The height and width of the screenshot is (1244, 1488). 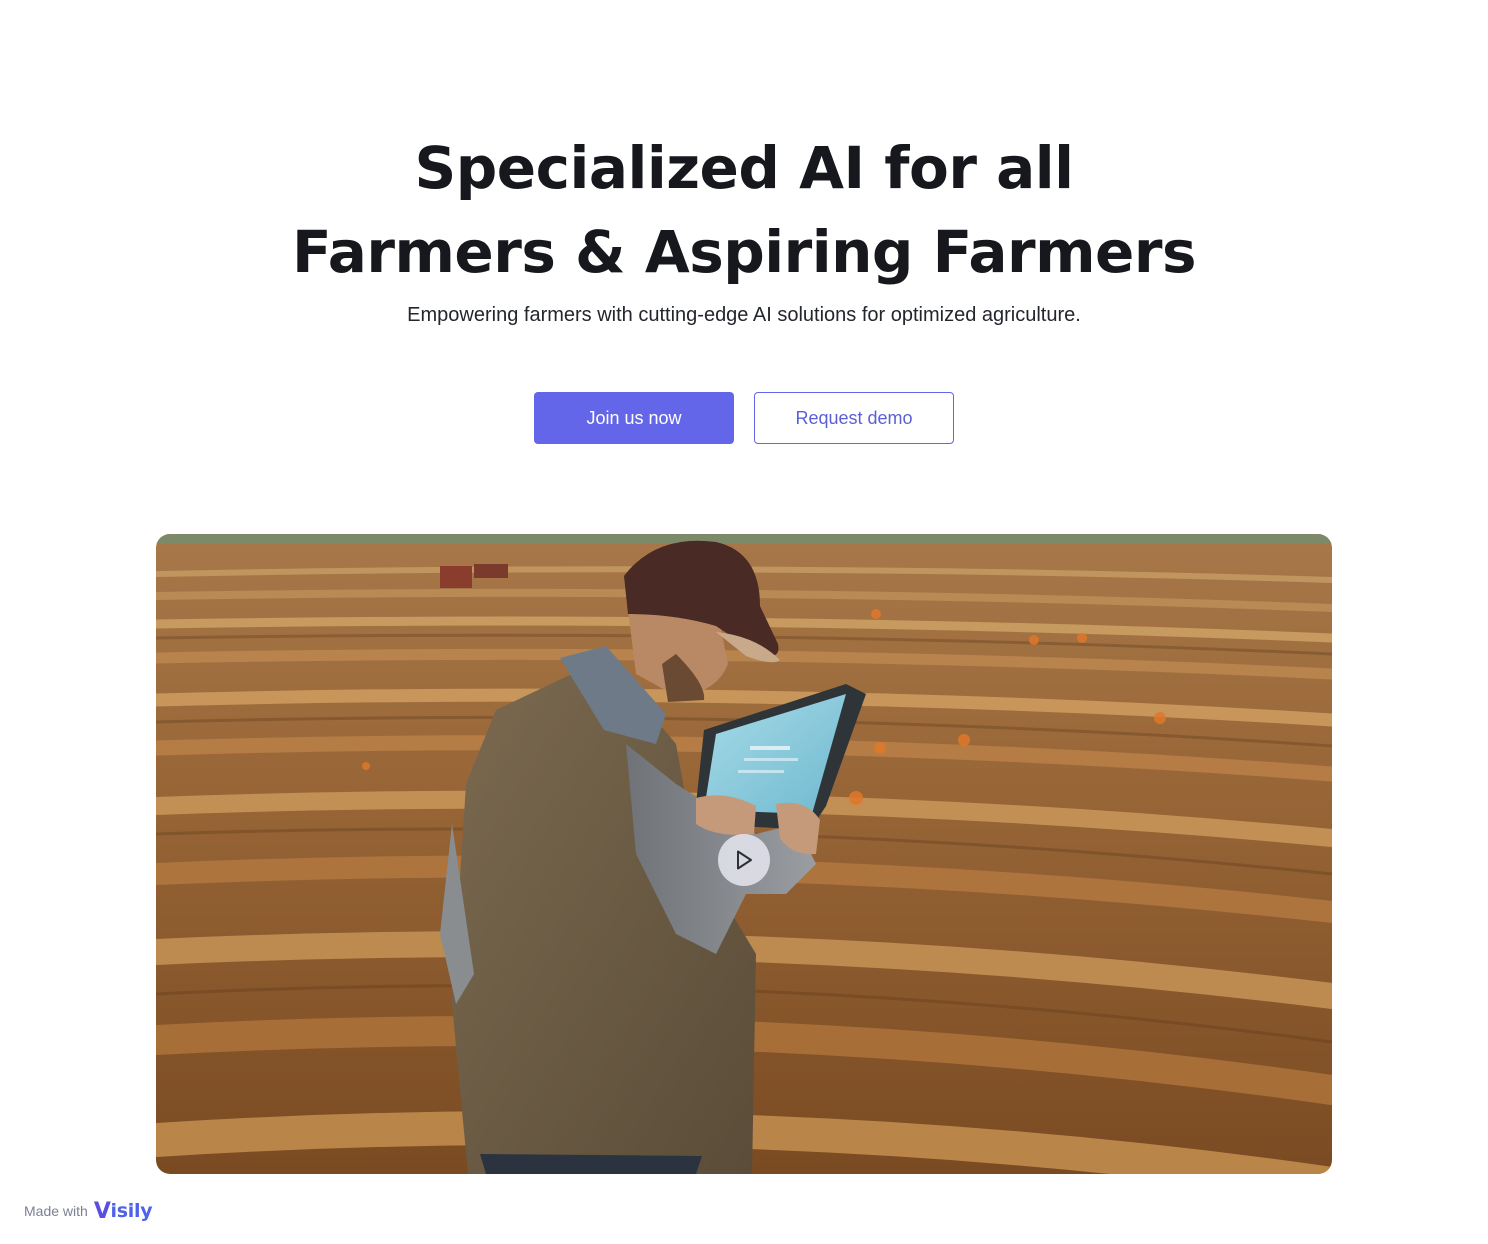 I want to click on title-line-1: Specialized AI for all, so click(x=744, y=168).